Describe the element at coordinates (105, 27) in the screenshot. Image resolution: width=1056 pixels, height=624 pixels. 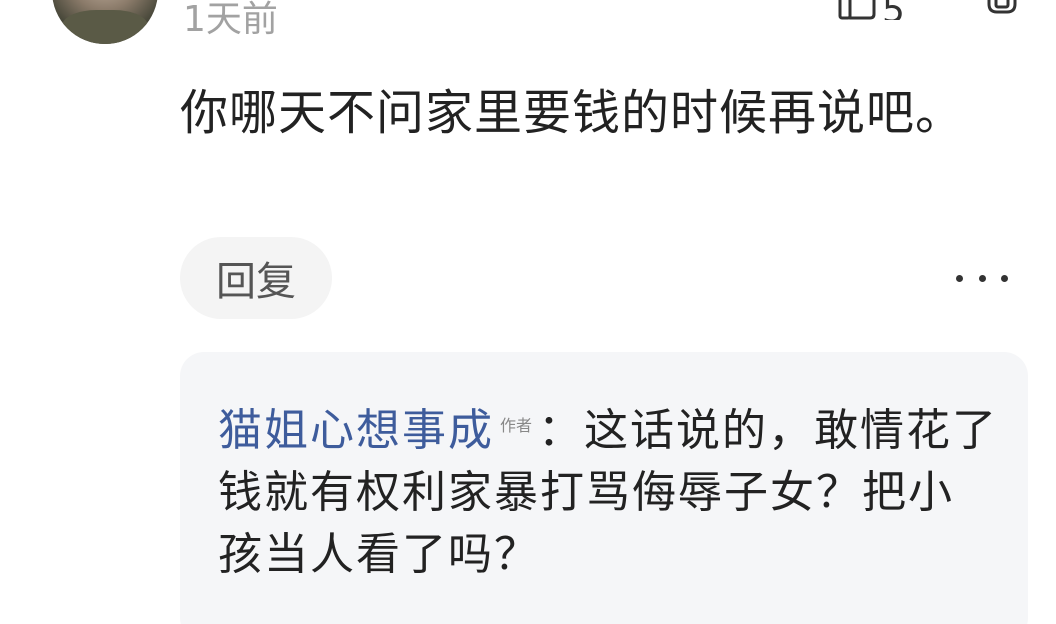
I see `avatar-image` at that location.